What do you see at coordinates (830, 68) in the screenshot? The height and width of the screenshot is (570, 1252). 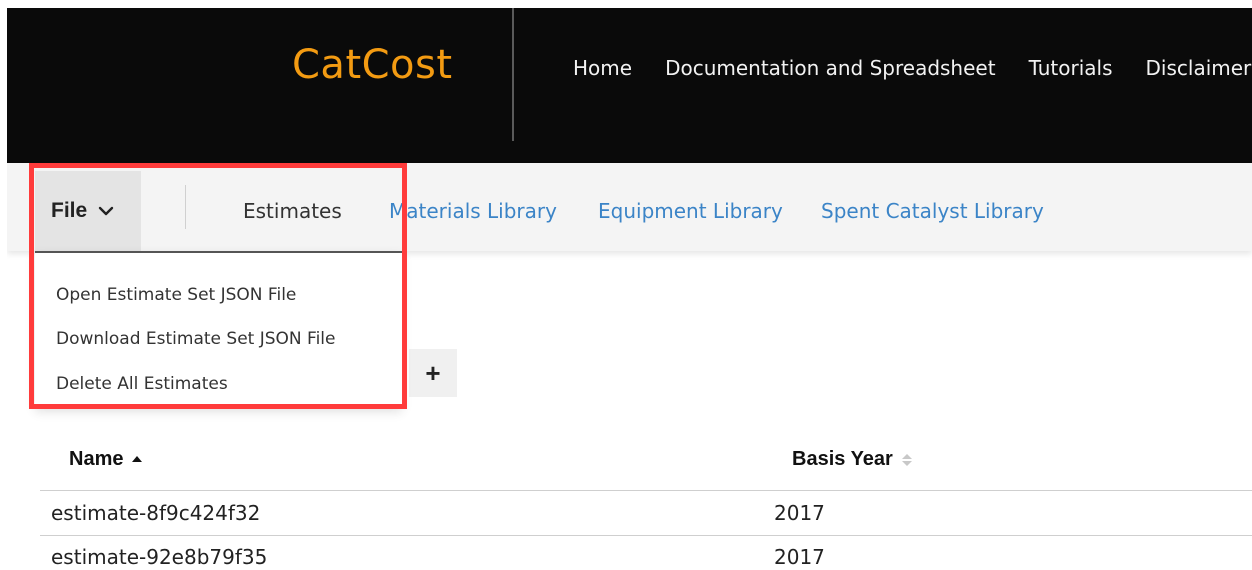 I see `nav-documentation-link: Documentation and Spreadsheet` at bounding box center [830, 68].